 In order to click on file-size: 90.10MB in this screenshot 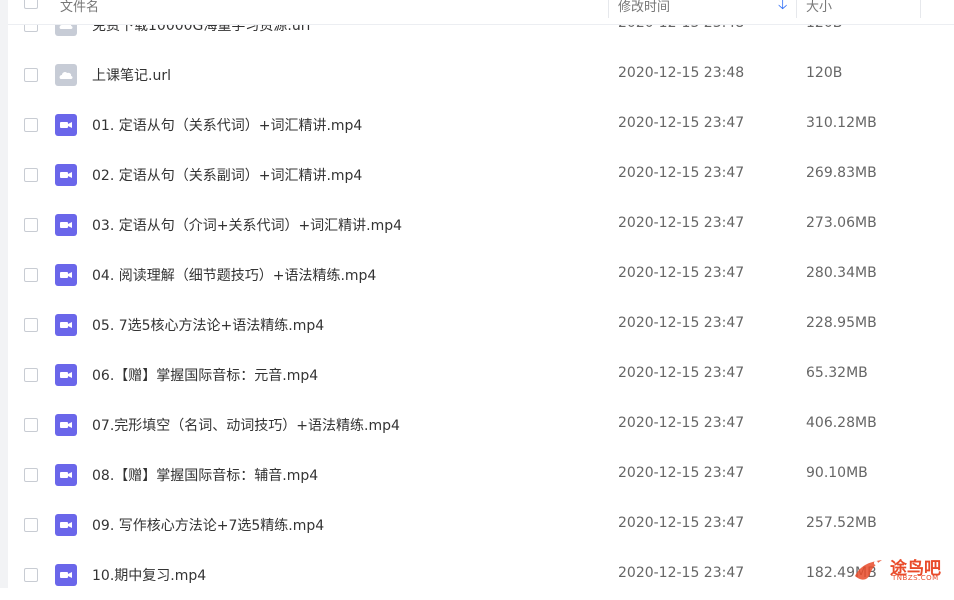, I will do `click(837, 473)`.